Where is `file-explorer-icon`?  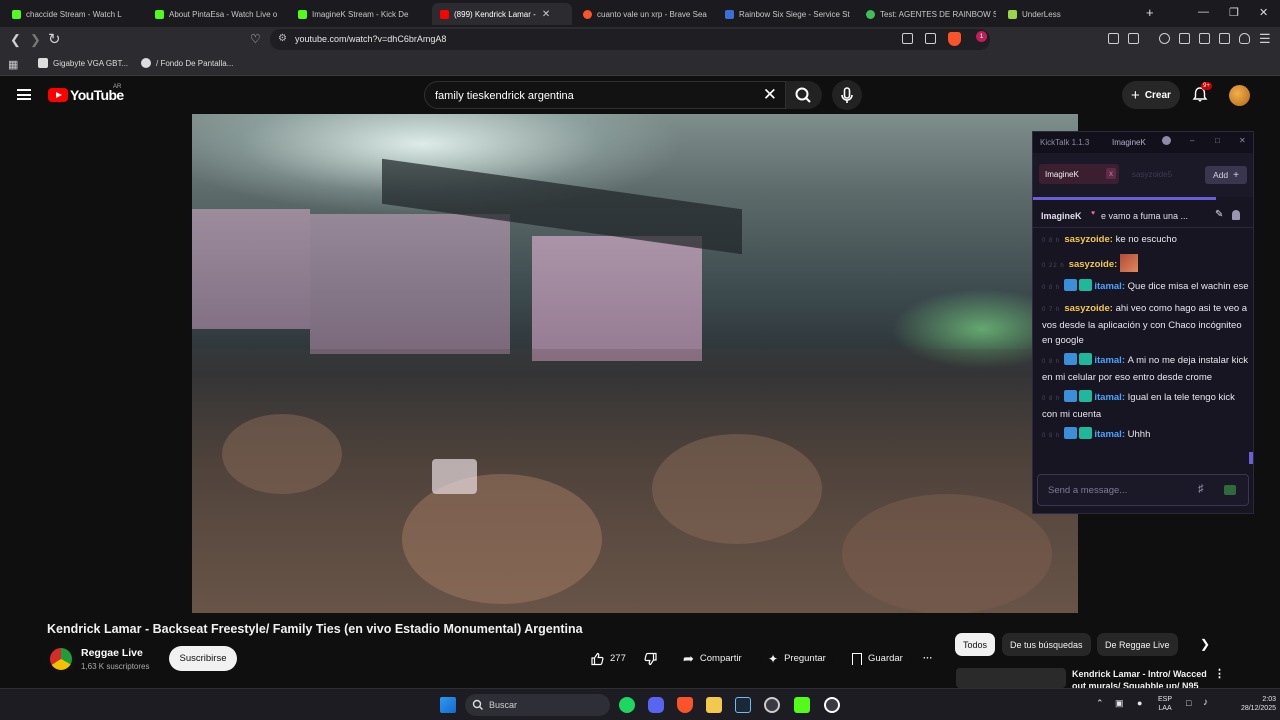
file-explorer-icon is located at coordinates (714, 705).